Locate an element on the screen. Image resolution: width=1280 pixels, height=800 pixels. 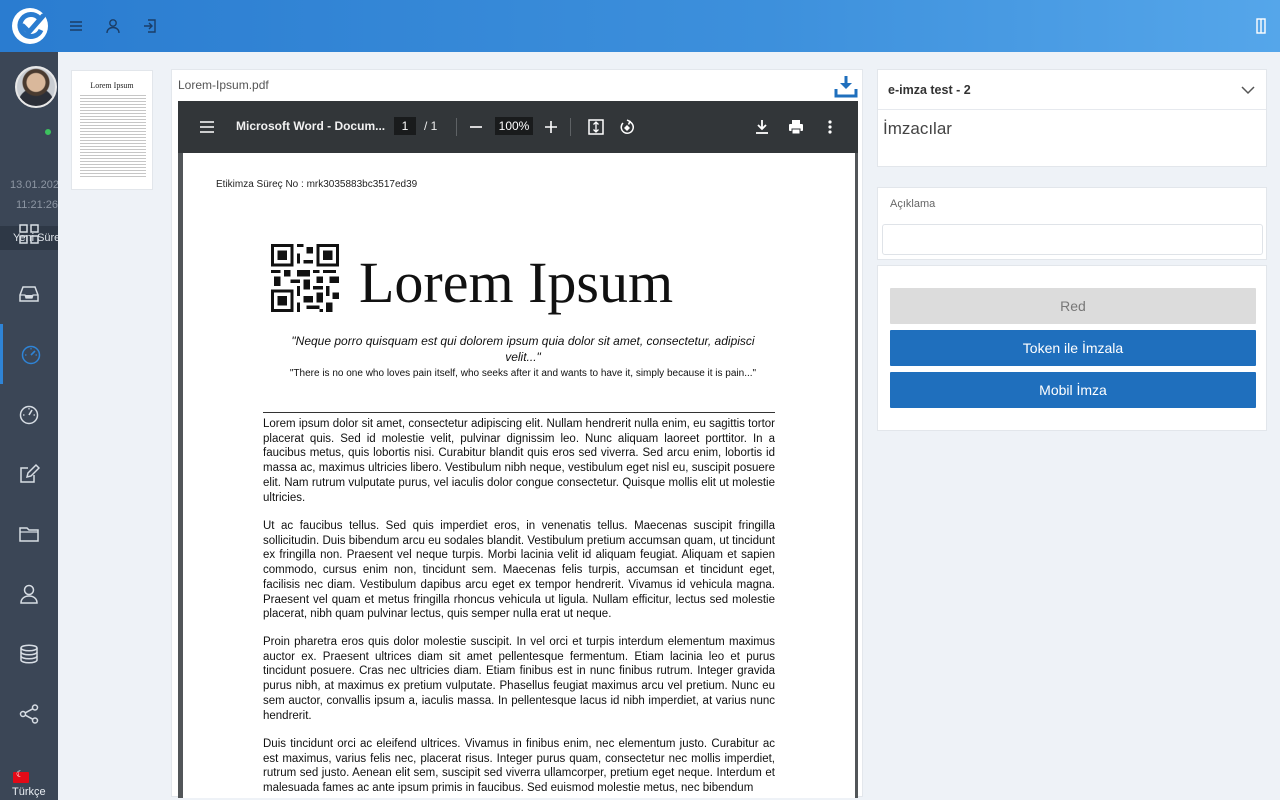
document-title: Lorem Ipsum is located at coordinates (516, 282).